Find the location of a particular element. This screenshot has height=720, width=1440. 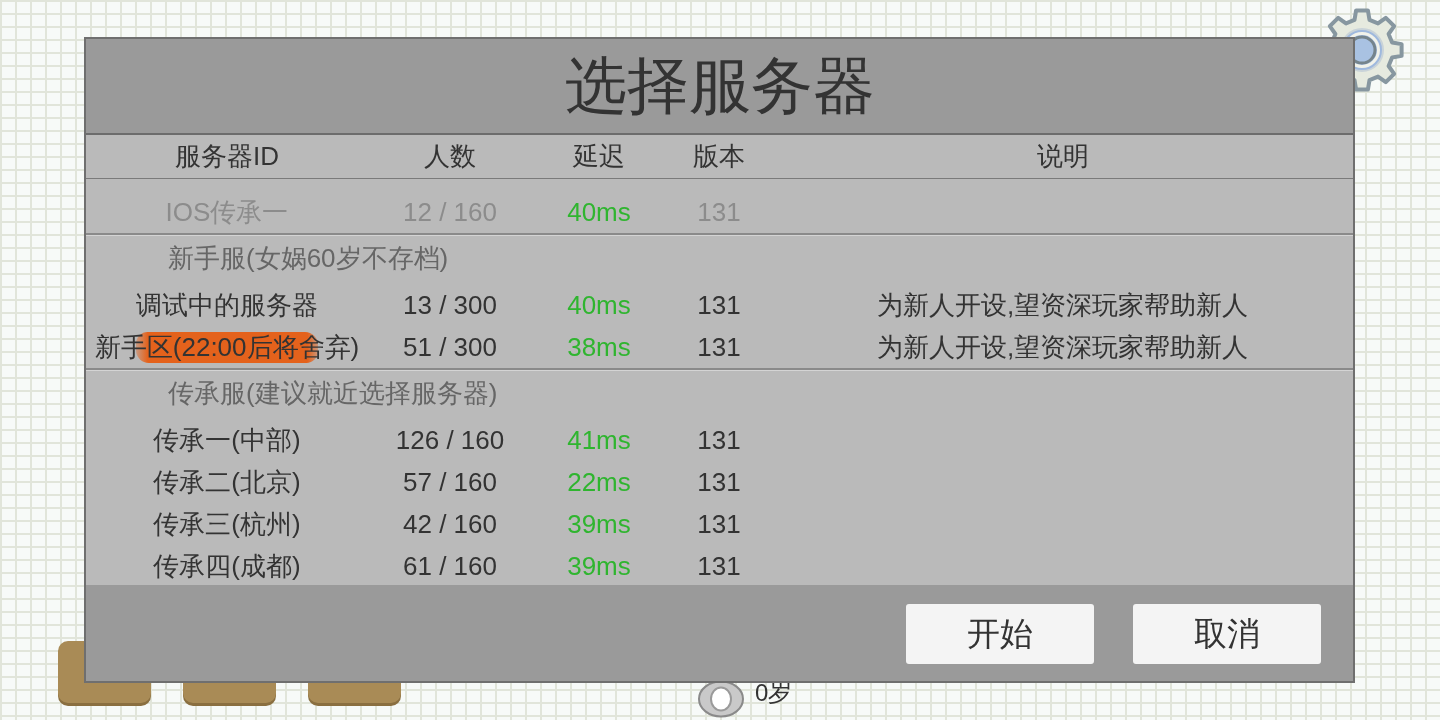

group-header: 新手服(女娲60岁不存档) is located at coordinates (308, 258).